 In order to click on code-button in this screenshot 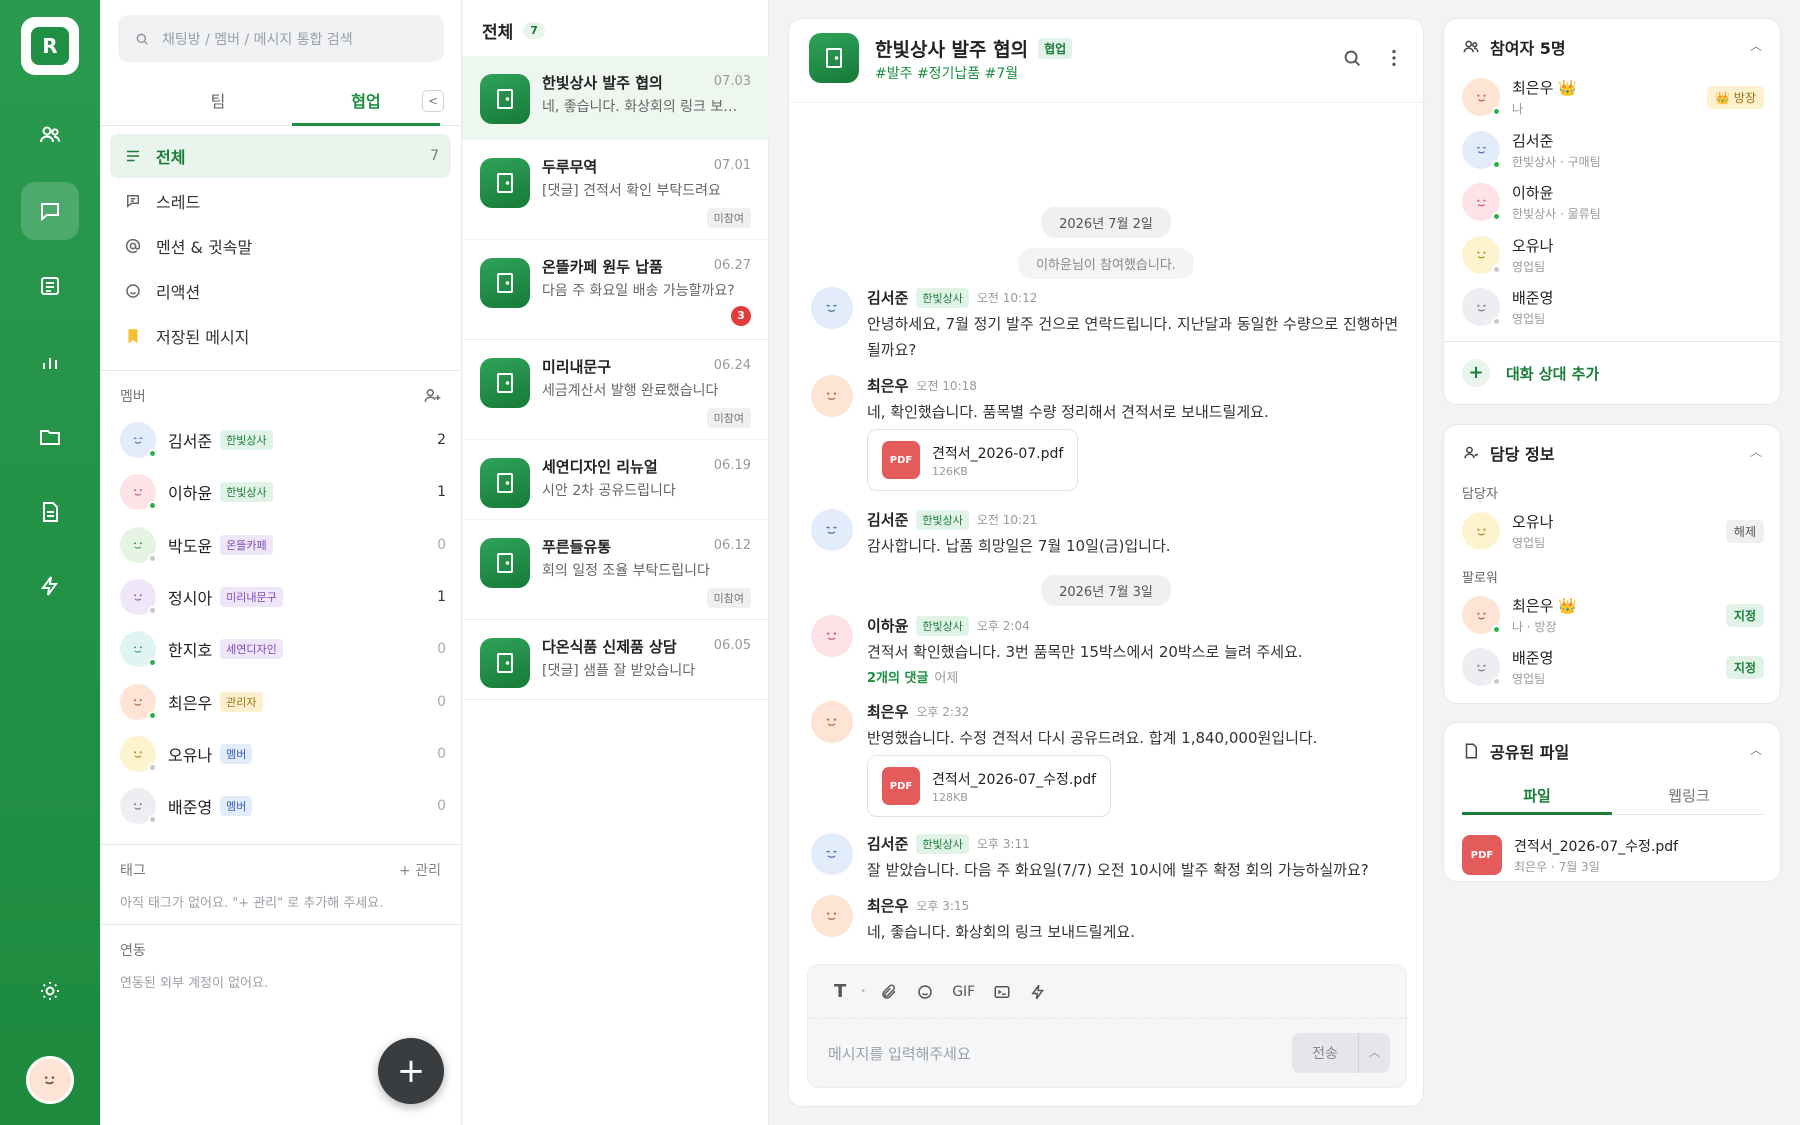, I will do `click(1002, 992)`.